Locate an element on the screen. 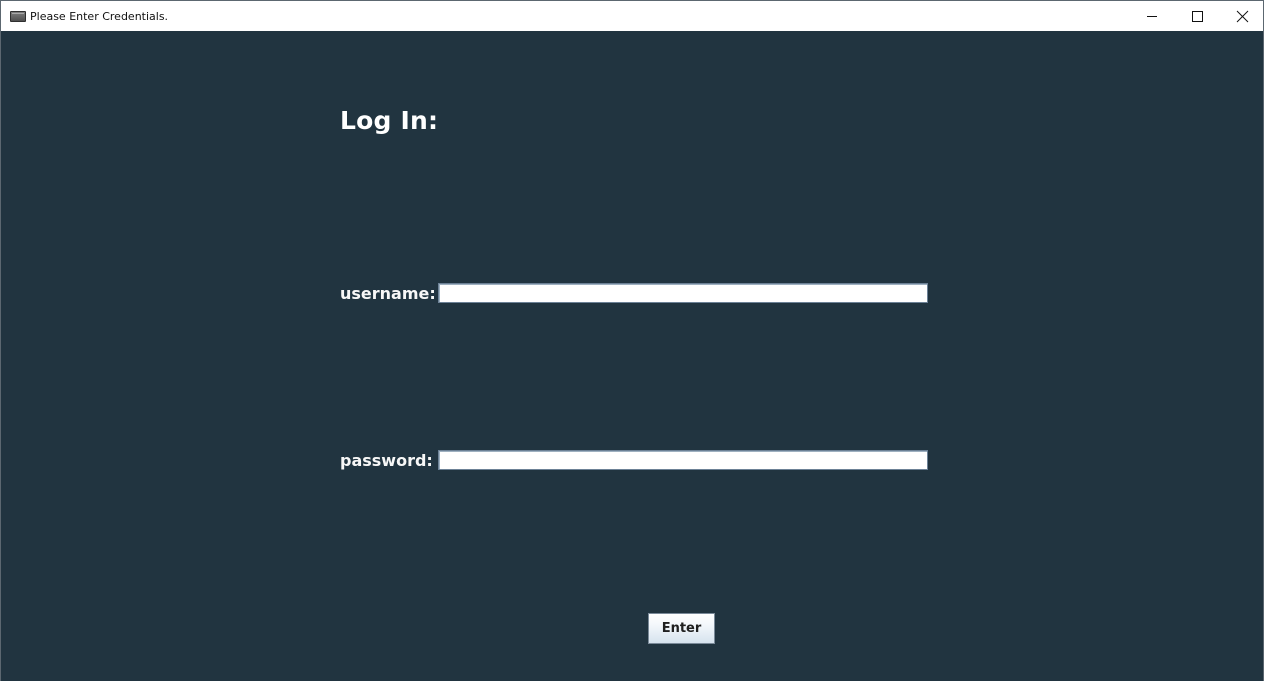  close-button is located at coordinates (1241, 16).